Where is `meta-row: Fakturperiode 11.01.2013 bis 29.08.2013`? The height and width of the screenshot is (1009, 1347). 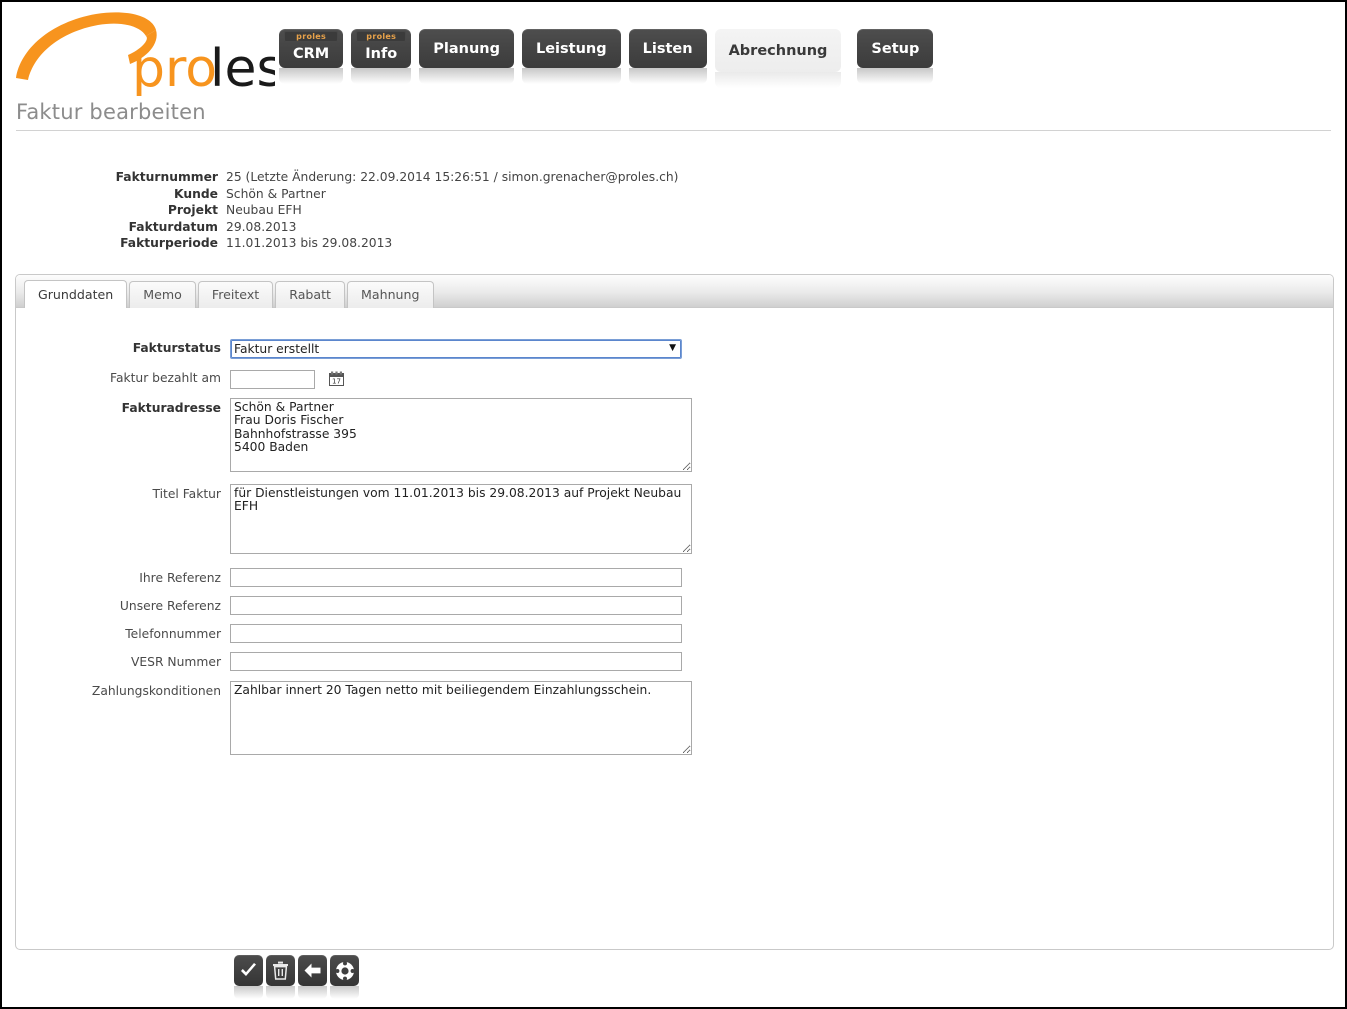
meta-row: Fakturperiode 11.01.2013 bis 29.08.2013 is located at coordinates (673, 243).